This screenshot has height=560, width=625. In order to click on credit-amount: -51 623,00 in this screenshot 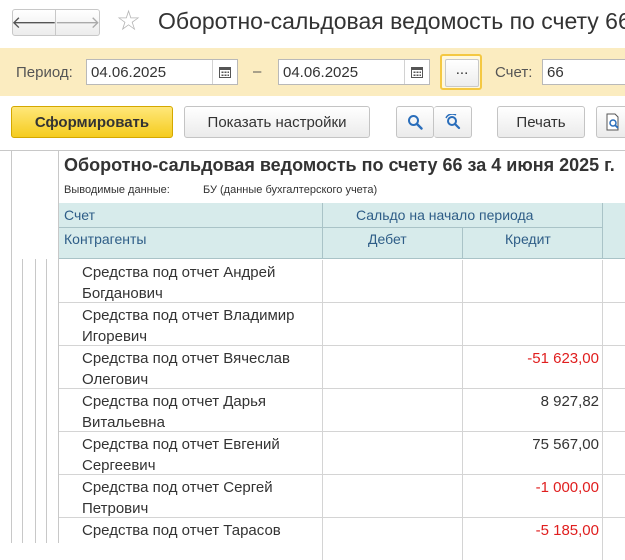, I will do `click(563, 358)`.